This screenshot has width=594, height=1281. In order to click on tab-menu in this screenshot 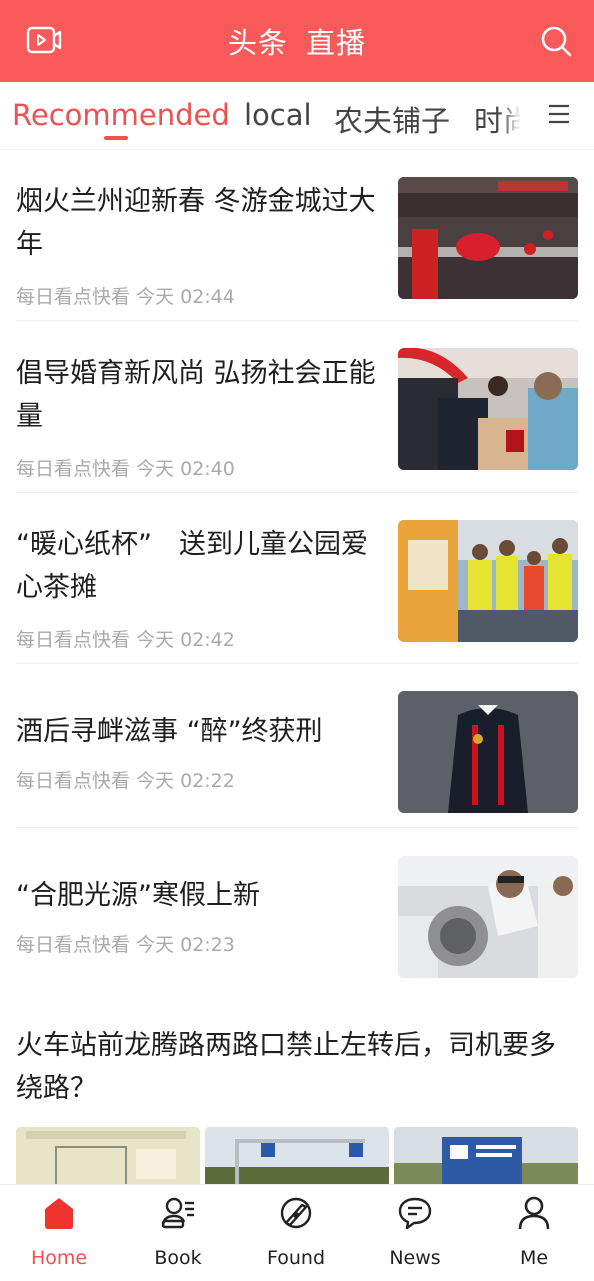, I will do `click(557, 116)`.